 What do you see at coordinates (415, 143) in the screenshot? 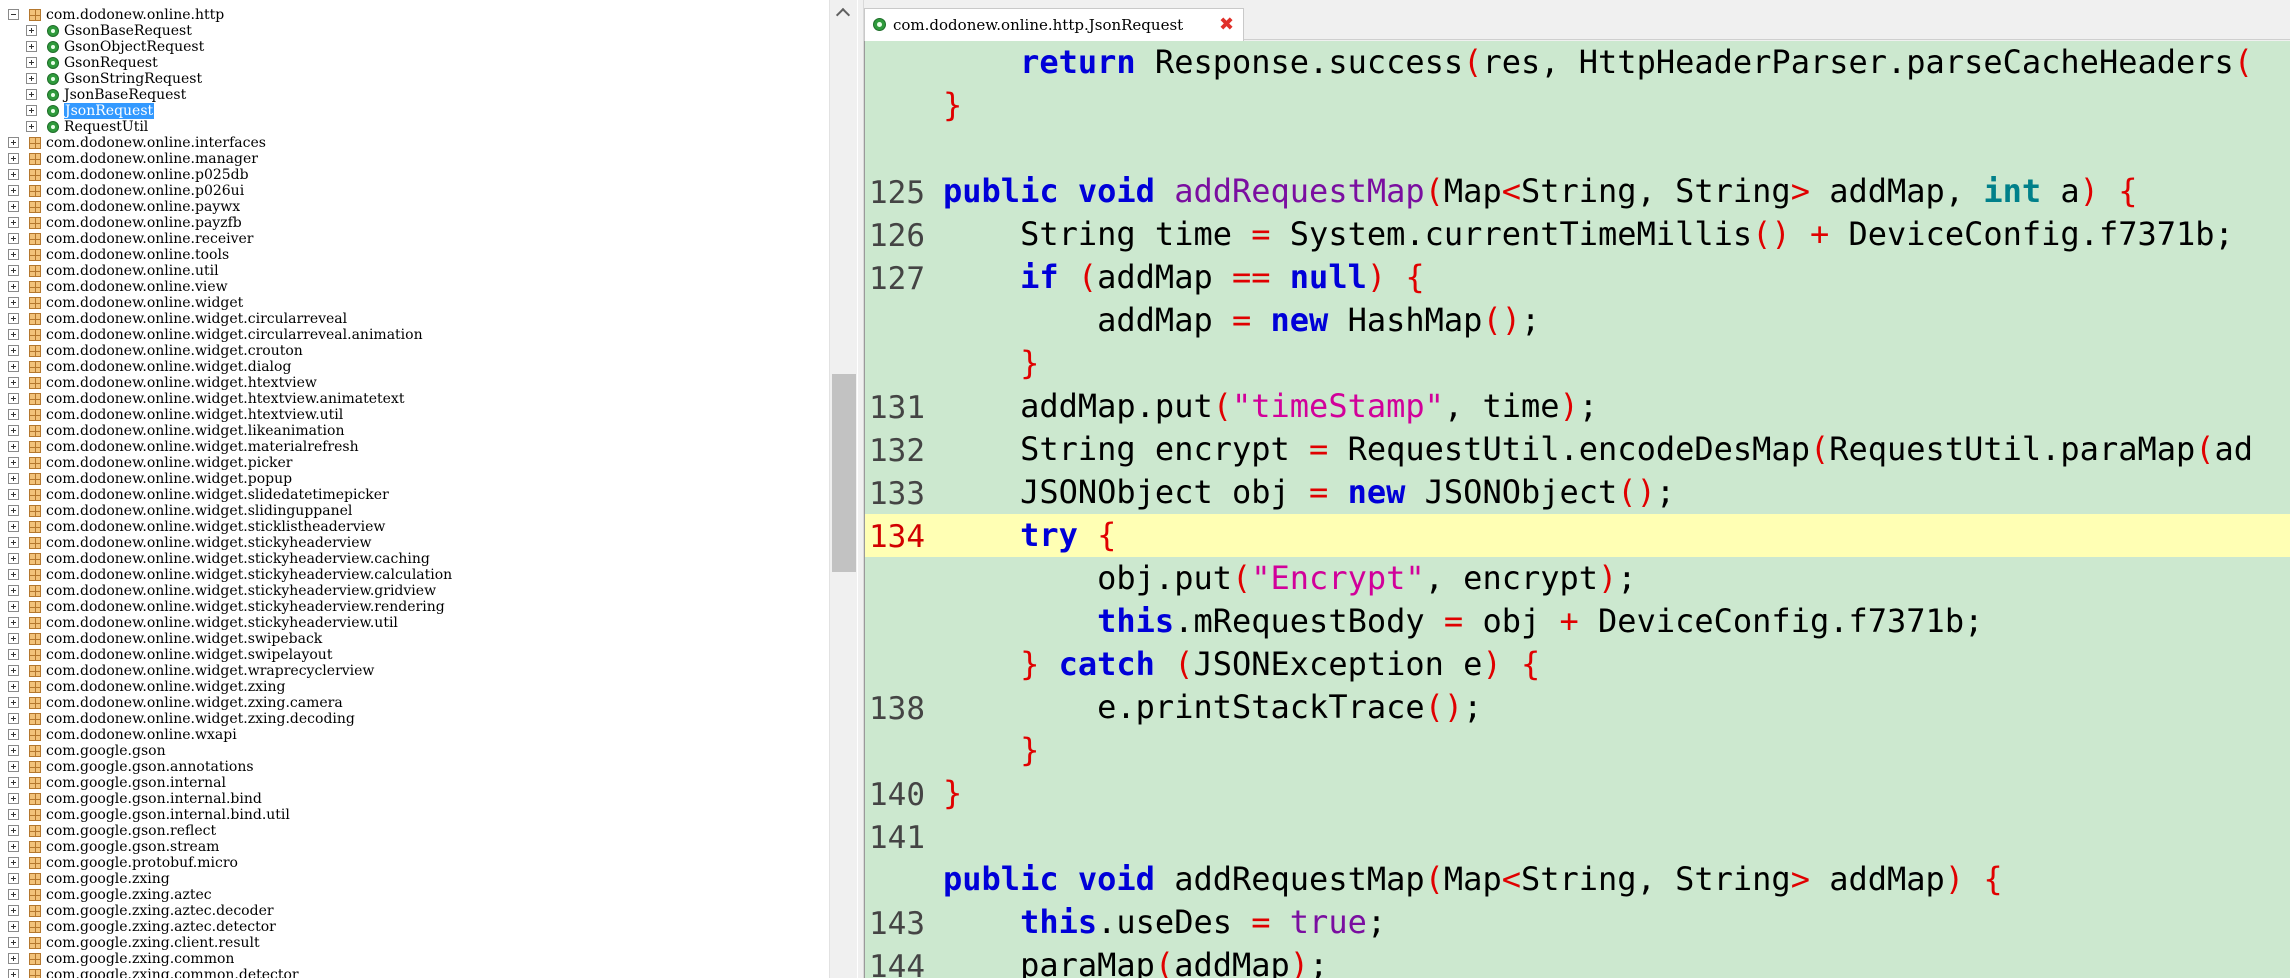
I see `tree-package-item: com.dodonew.online.interfaces` at bounding box center [415, 143].